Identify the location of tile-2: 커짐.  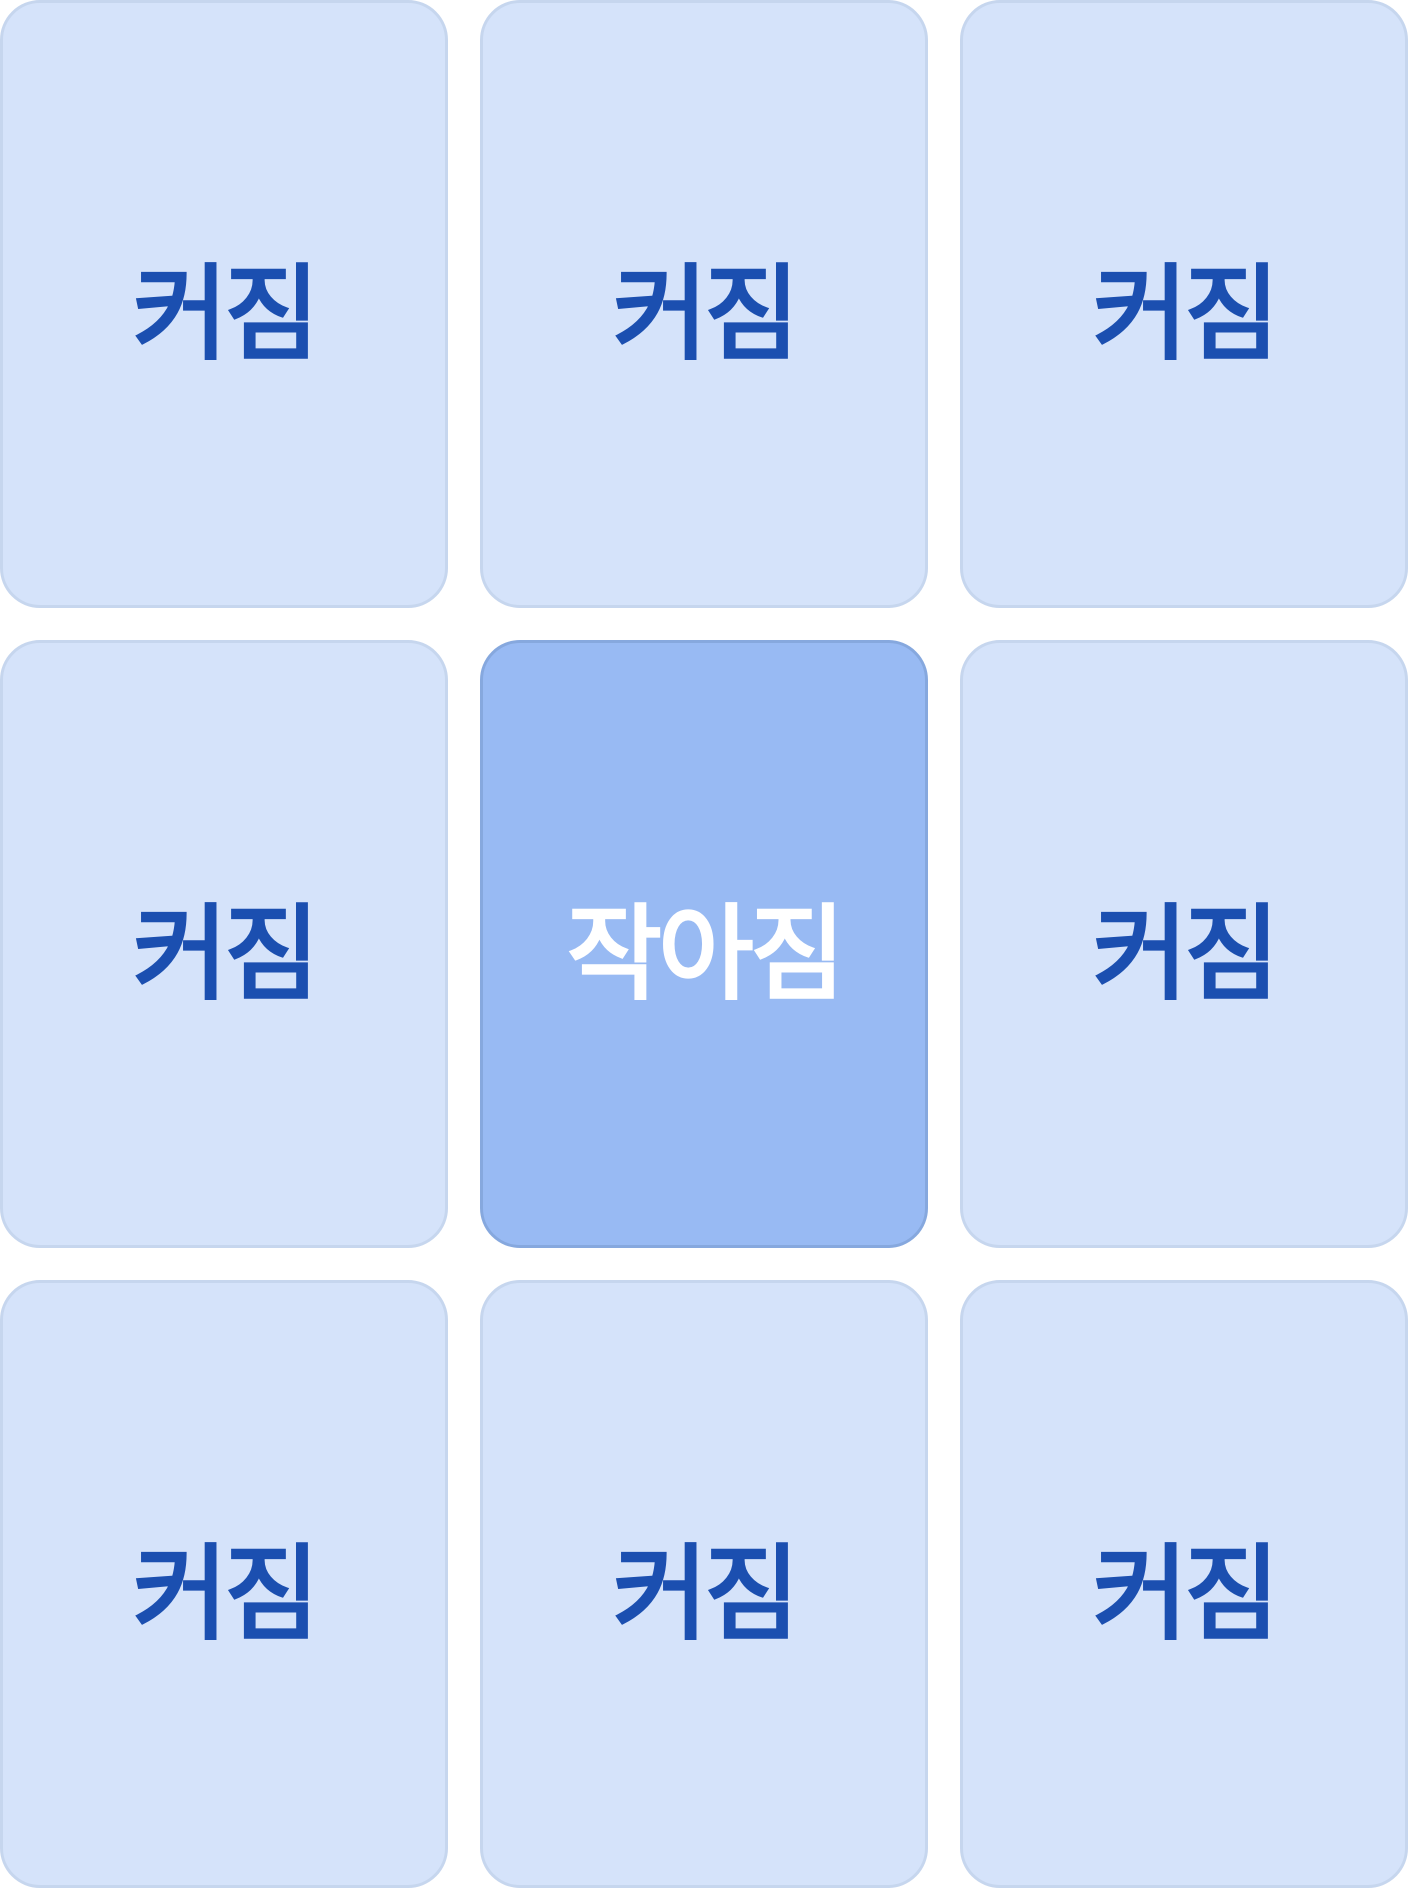
(704, 304).